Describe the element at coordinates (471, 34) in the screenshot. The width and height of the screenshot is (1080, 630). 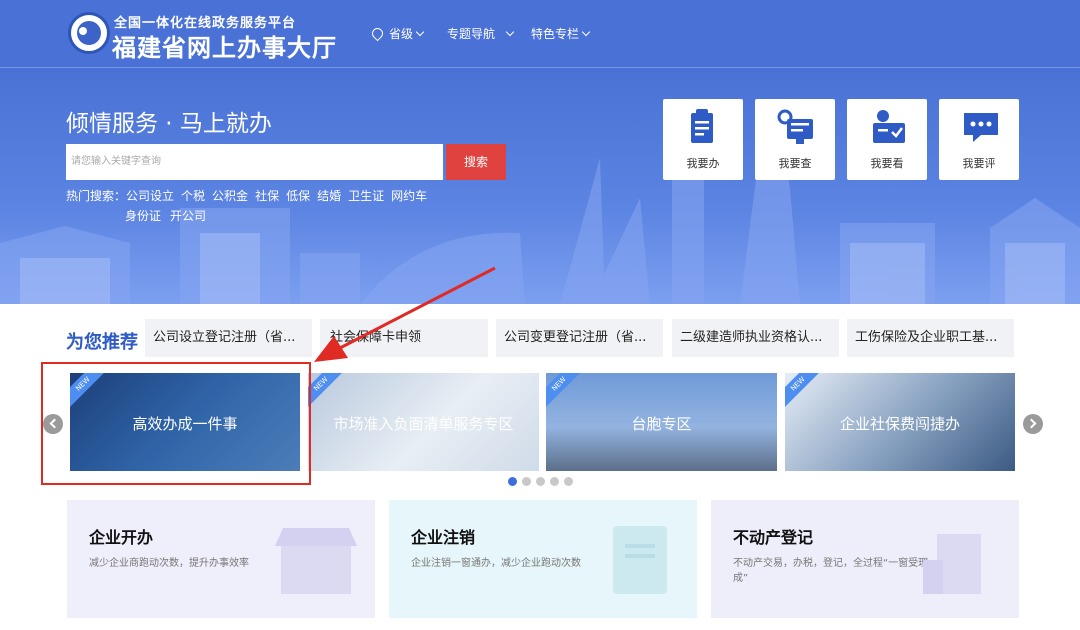
I see `nav-topic-label: 专题导航` at that location.